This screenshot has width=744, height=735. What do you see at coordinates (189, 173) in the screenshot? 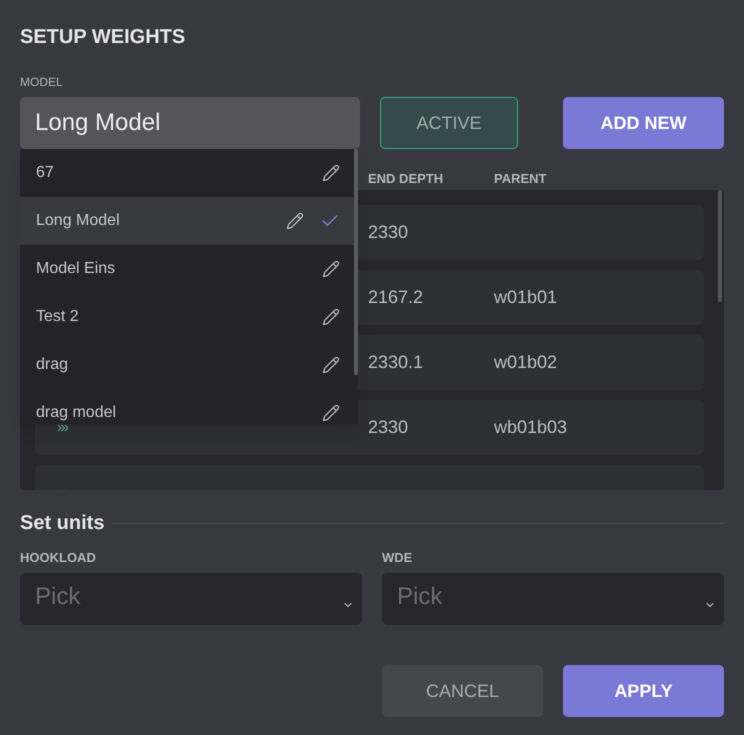
I see `dropdown-item: 67` at bounding box center [189, 173].